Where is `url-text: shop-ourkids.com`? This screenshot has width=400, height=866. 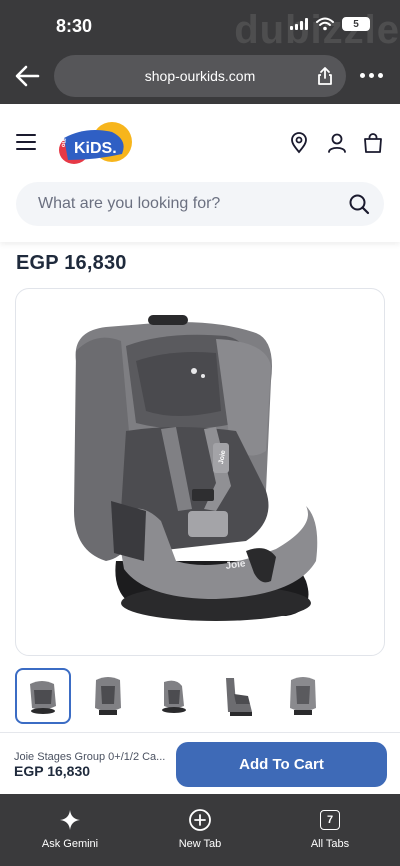 url-text: shop-ourkids.com is located at coordinates (200, 76).